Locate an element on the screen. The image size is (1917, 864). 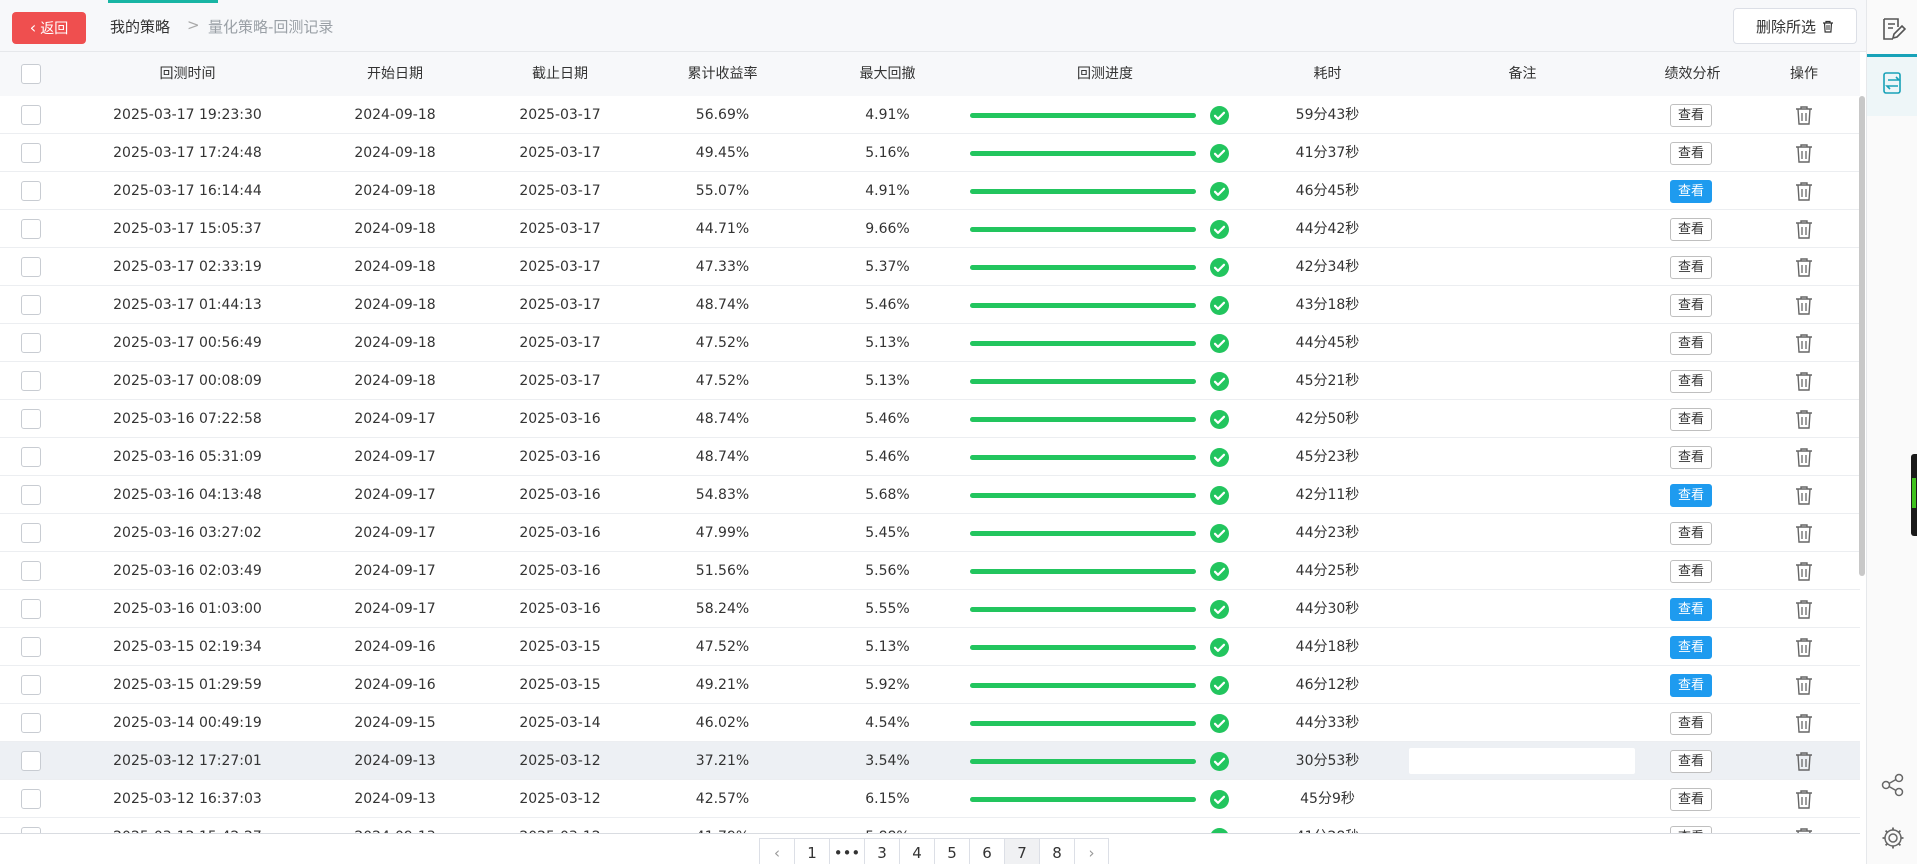
prev-page-button: ‹ is located at coordinates (776, 851).